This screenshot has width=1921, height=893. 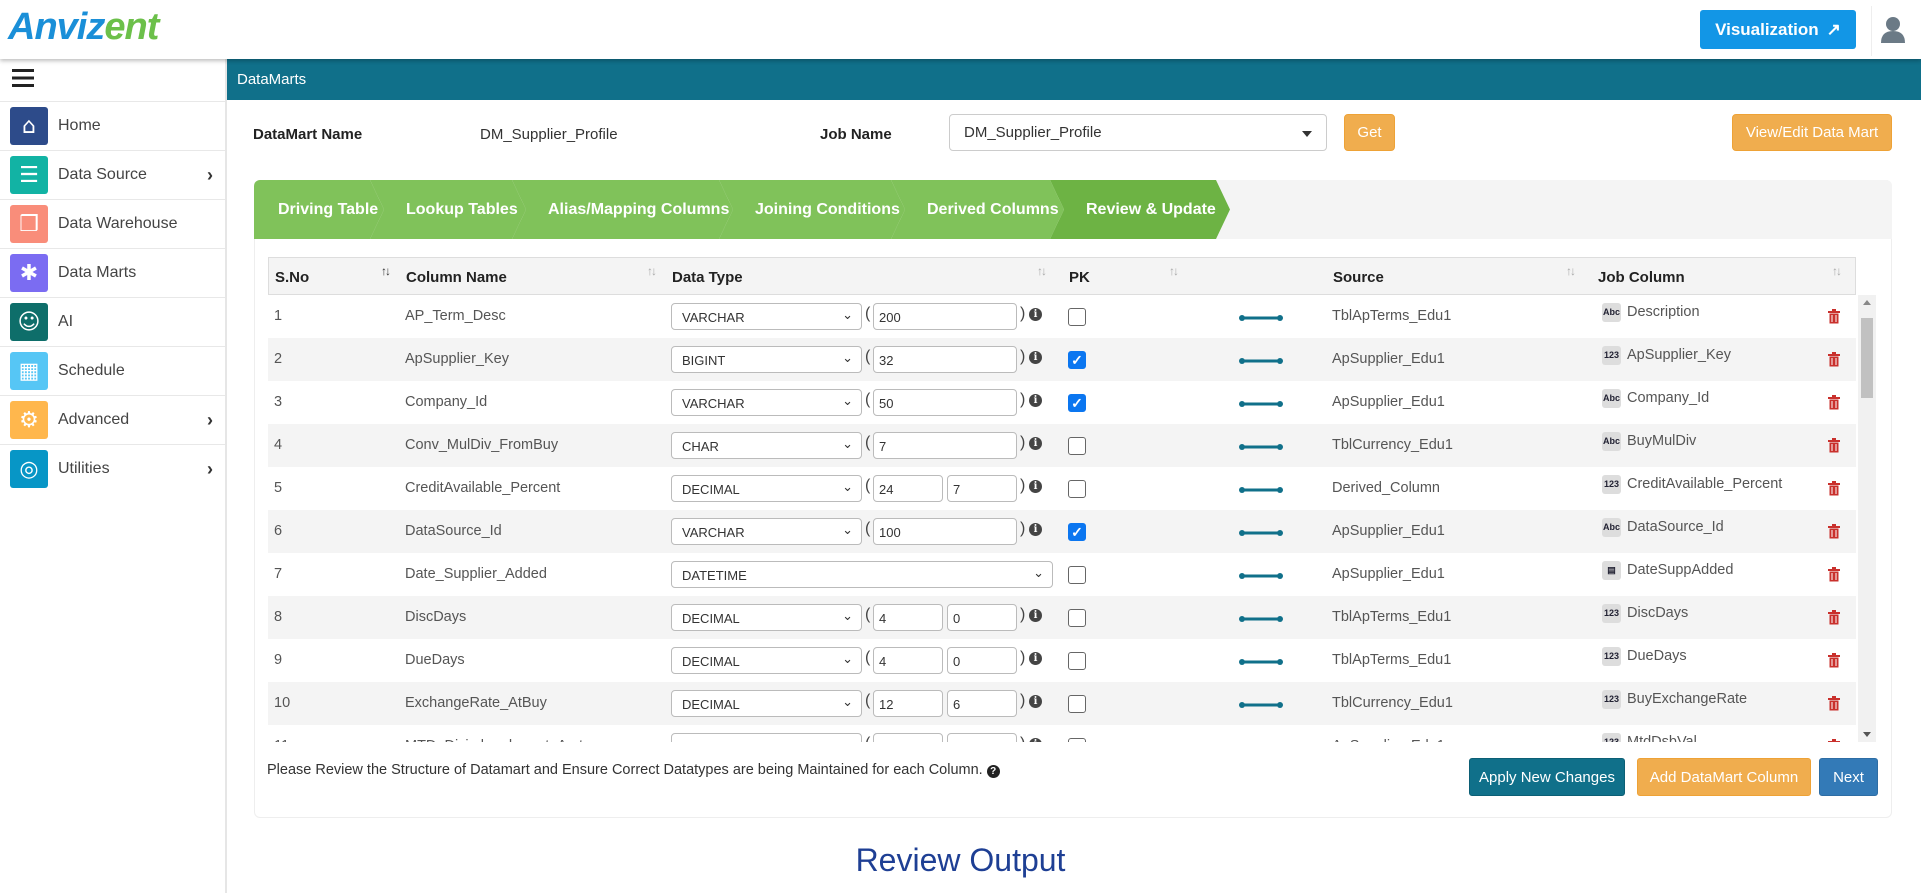 What do you see at coordinates (1867, 302) in the screenshot?
I see `scroll-up-icon` at bounding box center [1867, 302].